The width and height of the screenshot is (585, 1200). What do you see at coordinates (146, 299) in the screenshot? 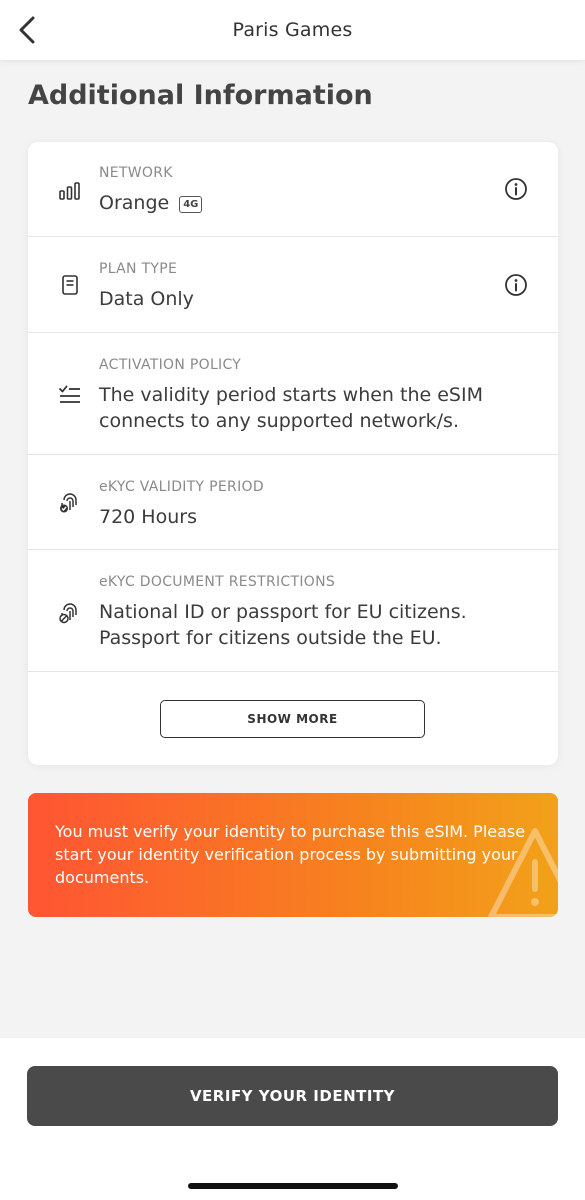
I see `plan-type-value: Data Only` at bounding box center [146, 299].